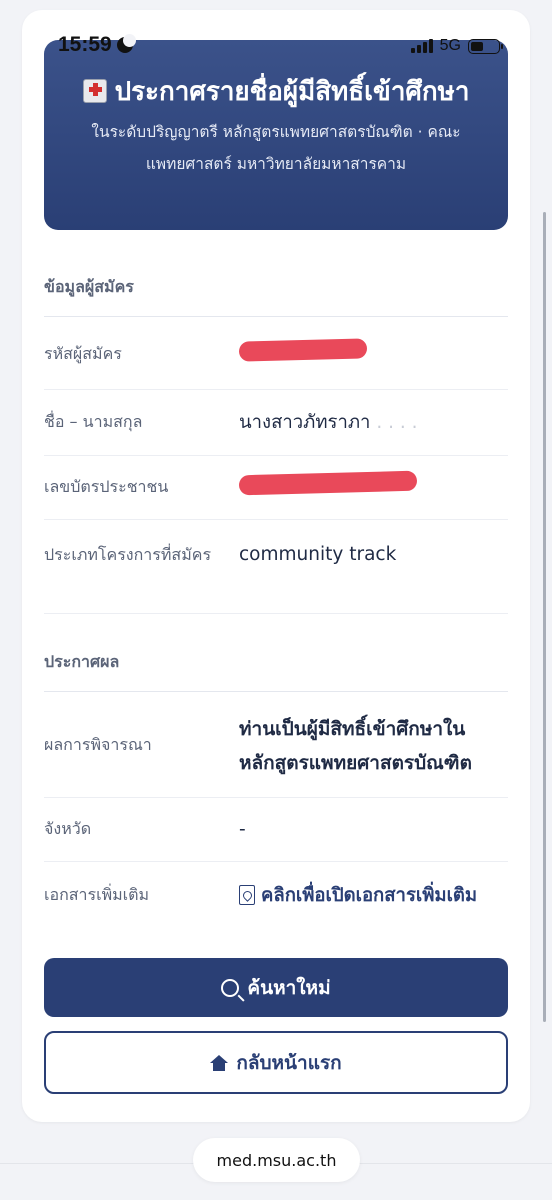 This screenshot has height=1200, width=552. What do you see at coordinates (276, 39) in the screenshot?
I see `status-bar: 15:59 5G` at bounding box center [276, 39].